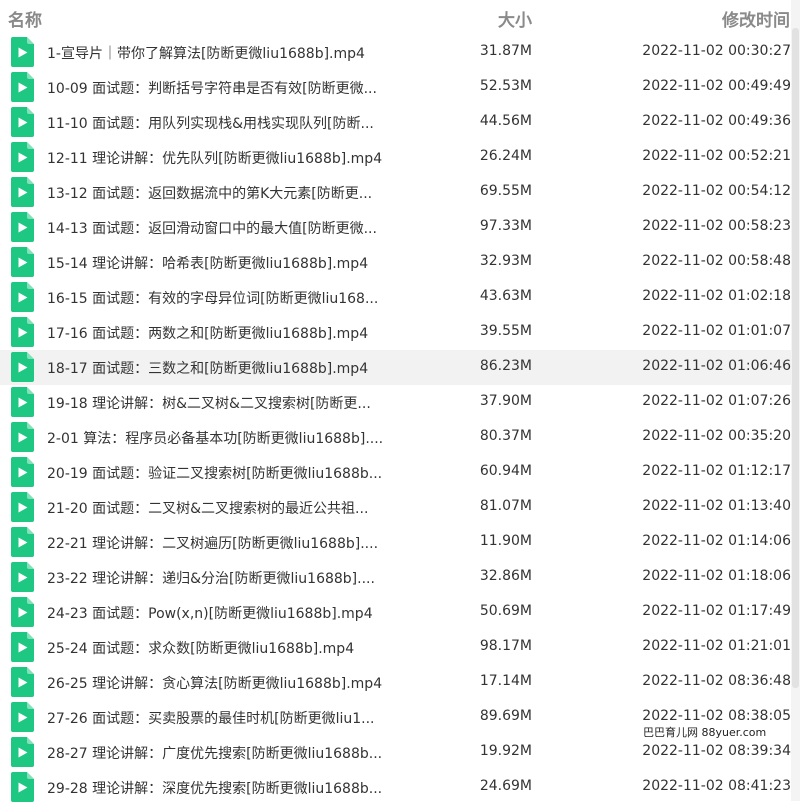 This screenshot has height=805, width=800. Describe the element at coordinates (215, 159) in the screenshot. I see `file-name: 12-11 理论讲解：优先队列[防断更微liu1688b].mp4` at that location.